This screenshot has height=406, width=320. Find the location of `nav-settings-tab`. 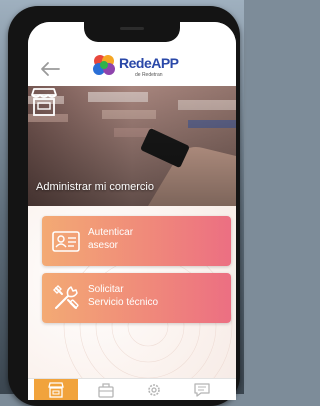

nav-settings-tab is located at coordinates (154, 389).